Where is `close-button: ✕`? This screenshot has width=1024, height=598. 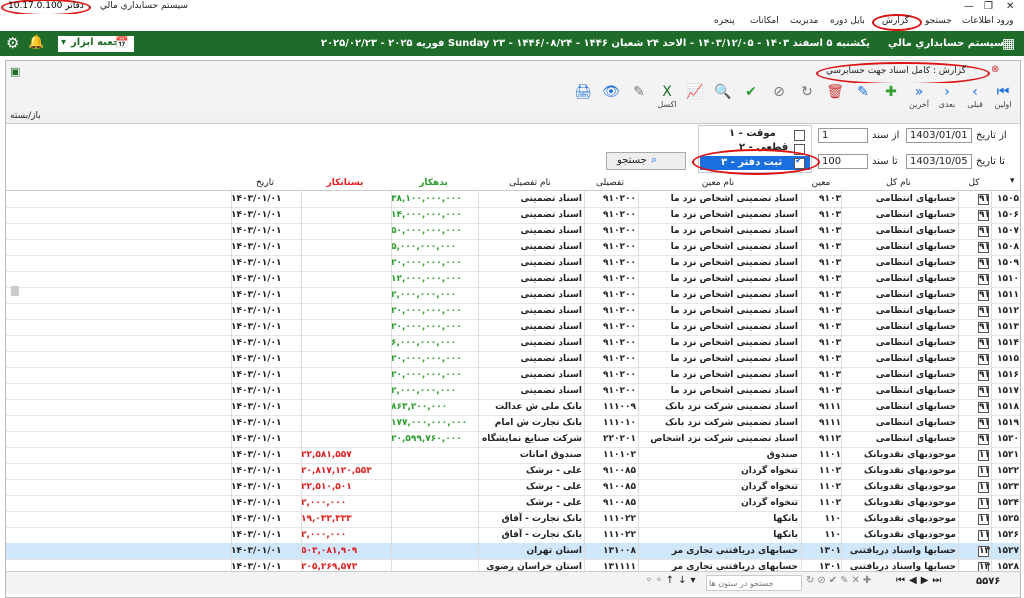 close-button: ✕ is located at coordinates (1010, 6).